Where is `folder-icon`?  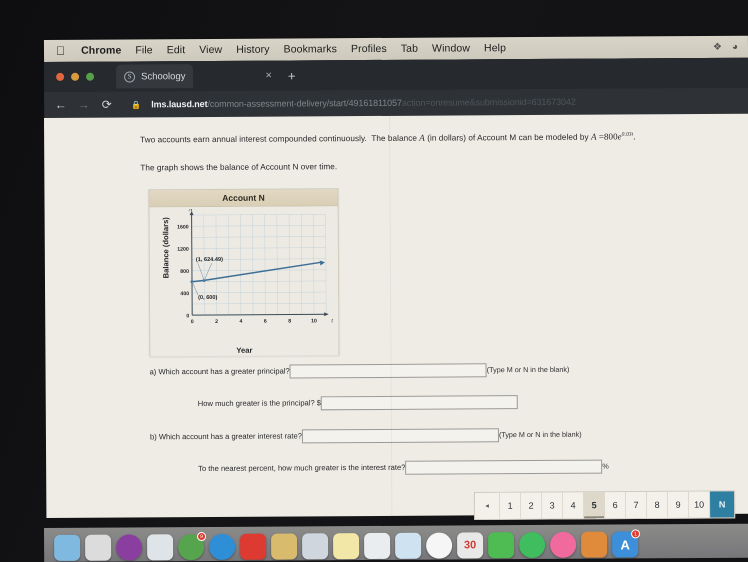 folder-icon is located at coordinates (284, 546).